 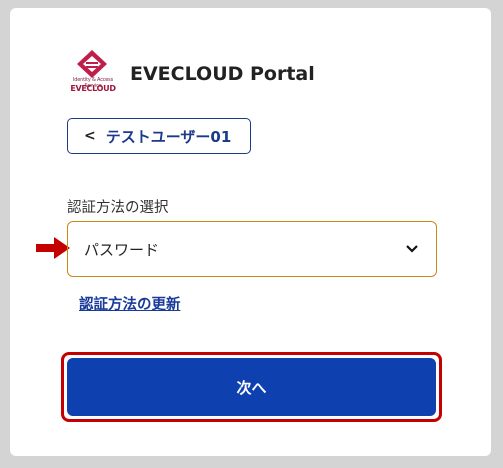 What do you see at coordinates (92, 64) in the screenshot?
I see `logo-mark-icon` at bounding box center [92, 64].